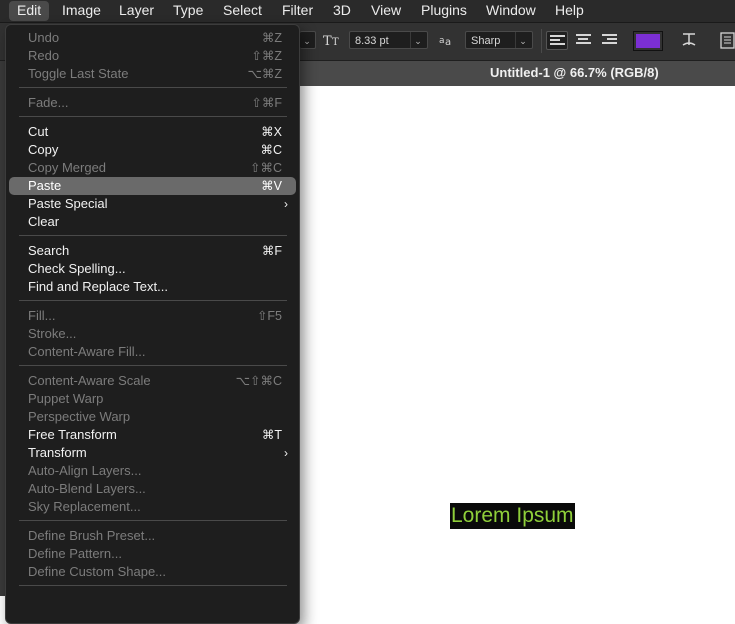 The image size is (735, 624). I want to click on align-center-button, so click(584, 40).